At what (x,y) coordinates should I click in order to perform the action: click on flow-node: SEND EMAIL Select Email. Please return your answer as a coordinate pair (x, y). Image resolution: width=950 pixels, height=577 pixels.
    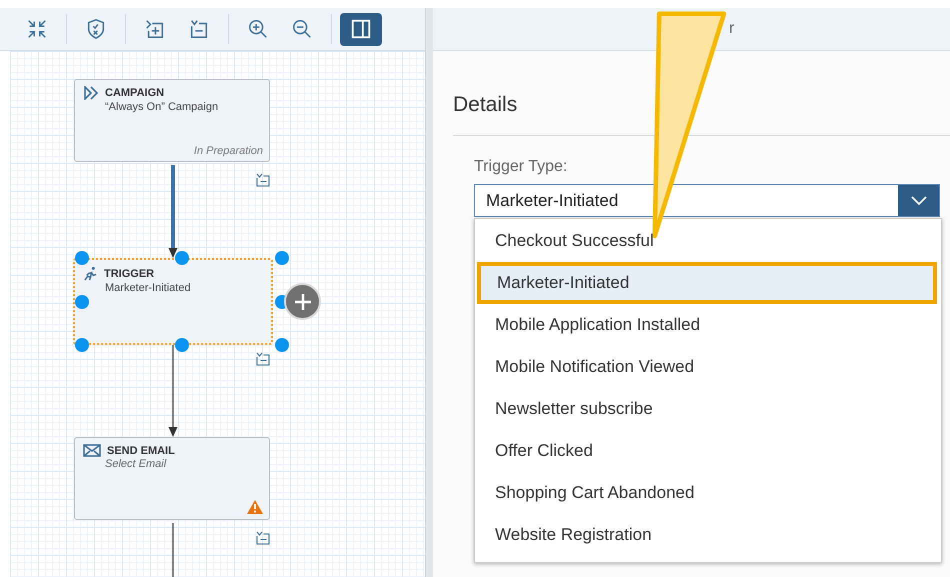
    Looking at the image, I should click on (172, 478).